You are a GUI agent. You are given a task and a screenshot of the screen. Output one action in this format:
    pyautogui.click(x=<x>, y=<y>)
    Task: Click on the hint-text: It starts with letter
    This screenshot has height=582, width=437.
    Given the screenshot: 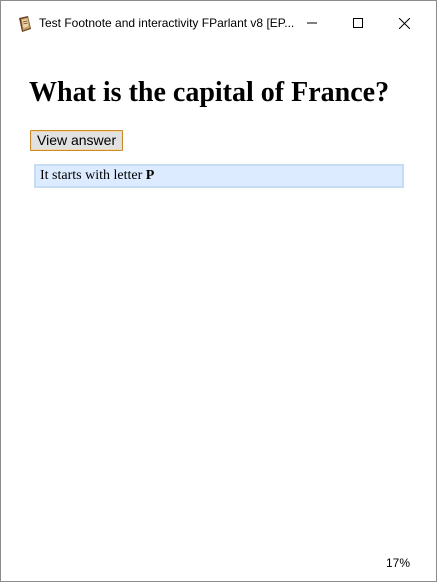 What is the action you would take?
    pyautogui.click(x=93, y=175)
    